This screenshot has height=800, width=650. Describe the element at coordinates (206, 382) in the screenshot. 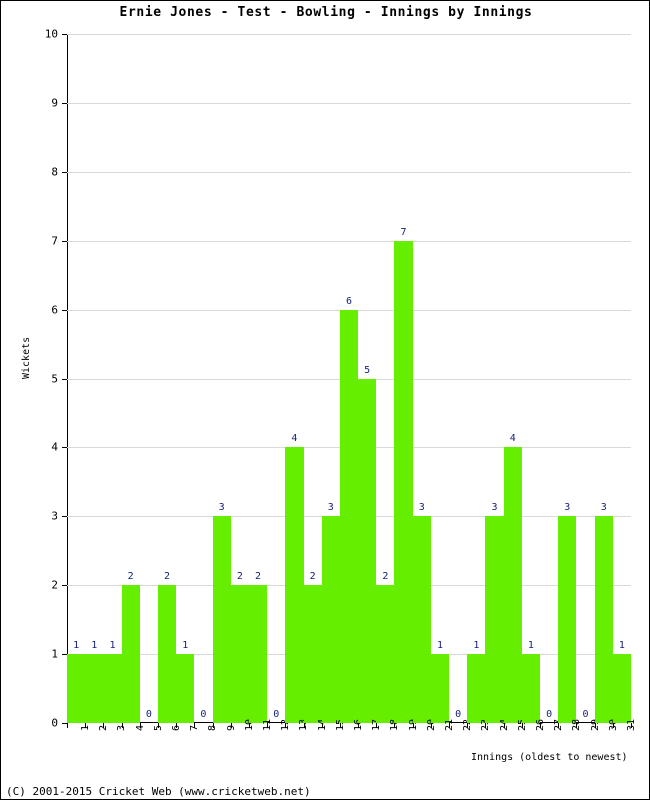

I see `bar-slot: 08` at that location.